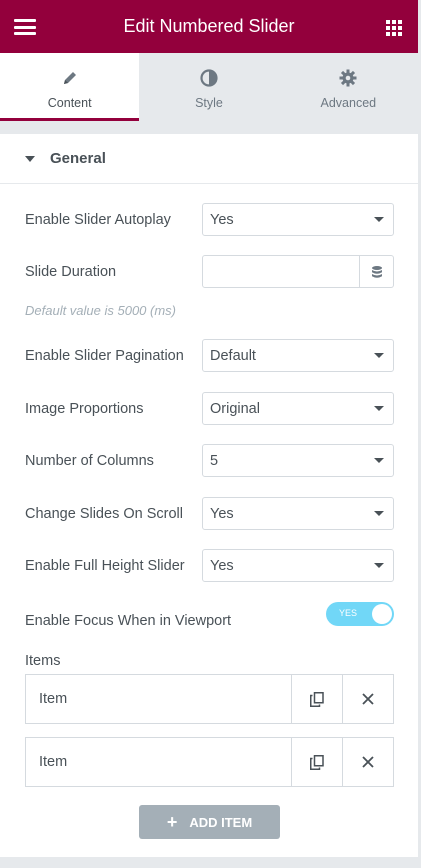 Image resolution: width=421 pixels, height=868 pixels. I want to click on tab-advanced: Advanced, so click(348, 87).